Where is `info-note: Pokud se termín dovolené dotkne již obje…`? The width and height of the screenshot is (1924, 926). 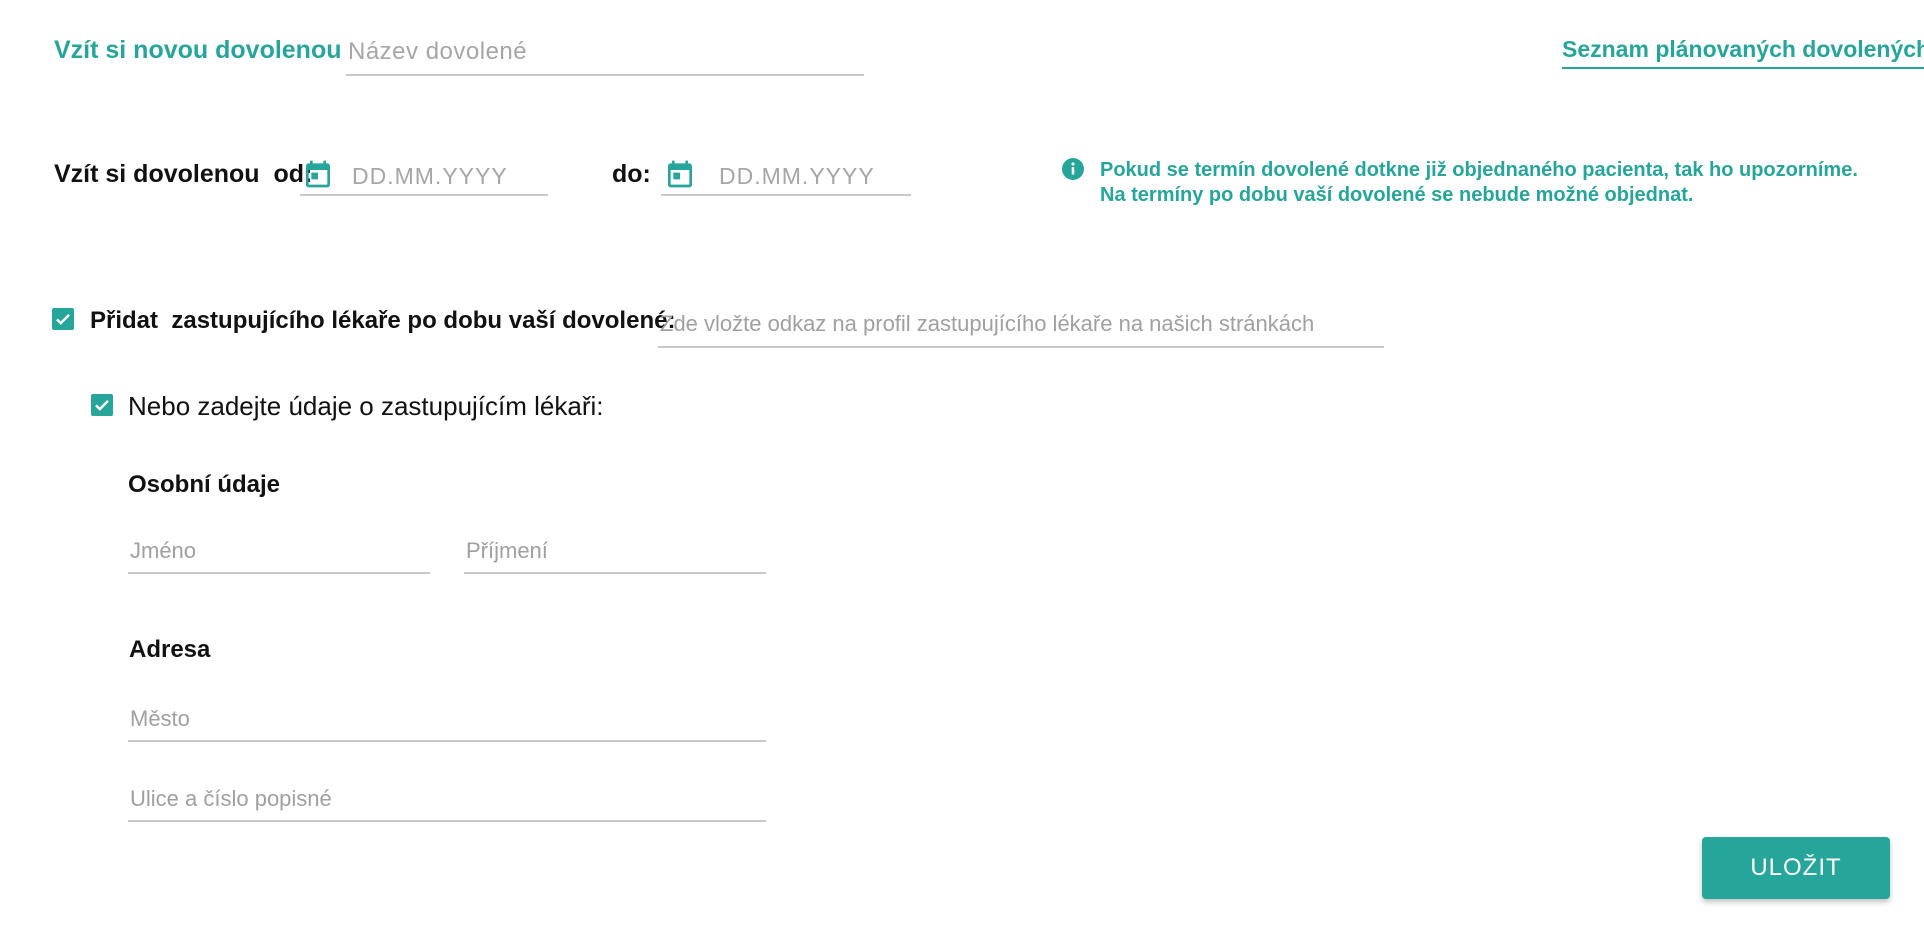
info-note: Pokud se termín dovolené dotkne již obje… is located at coordinates (1479, 183).